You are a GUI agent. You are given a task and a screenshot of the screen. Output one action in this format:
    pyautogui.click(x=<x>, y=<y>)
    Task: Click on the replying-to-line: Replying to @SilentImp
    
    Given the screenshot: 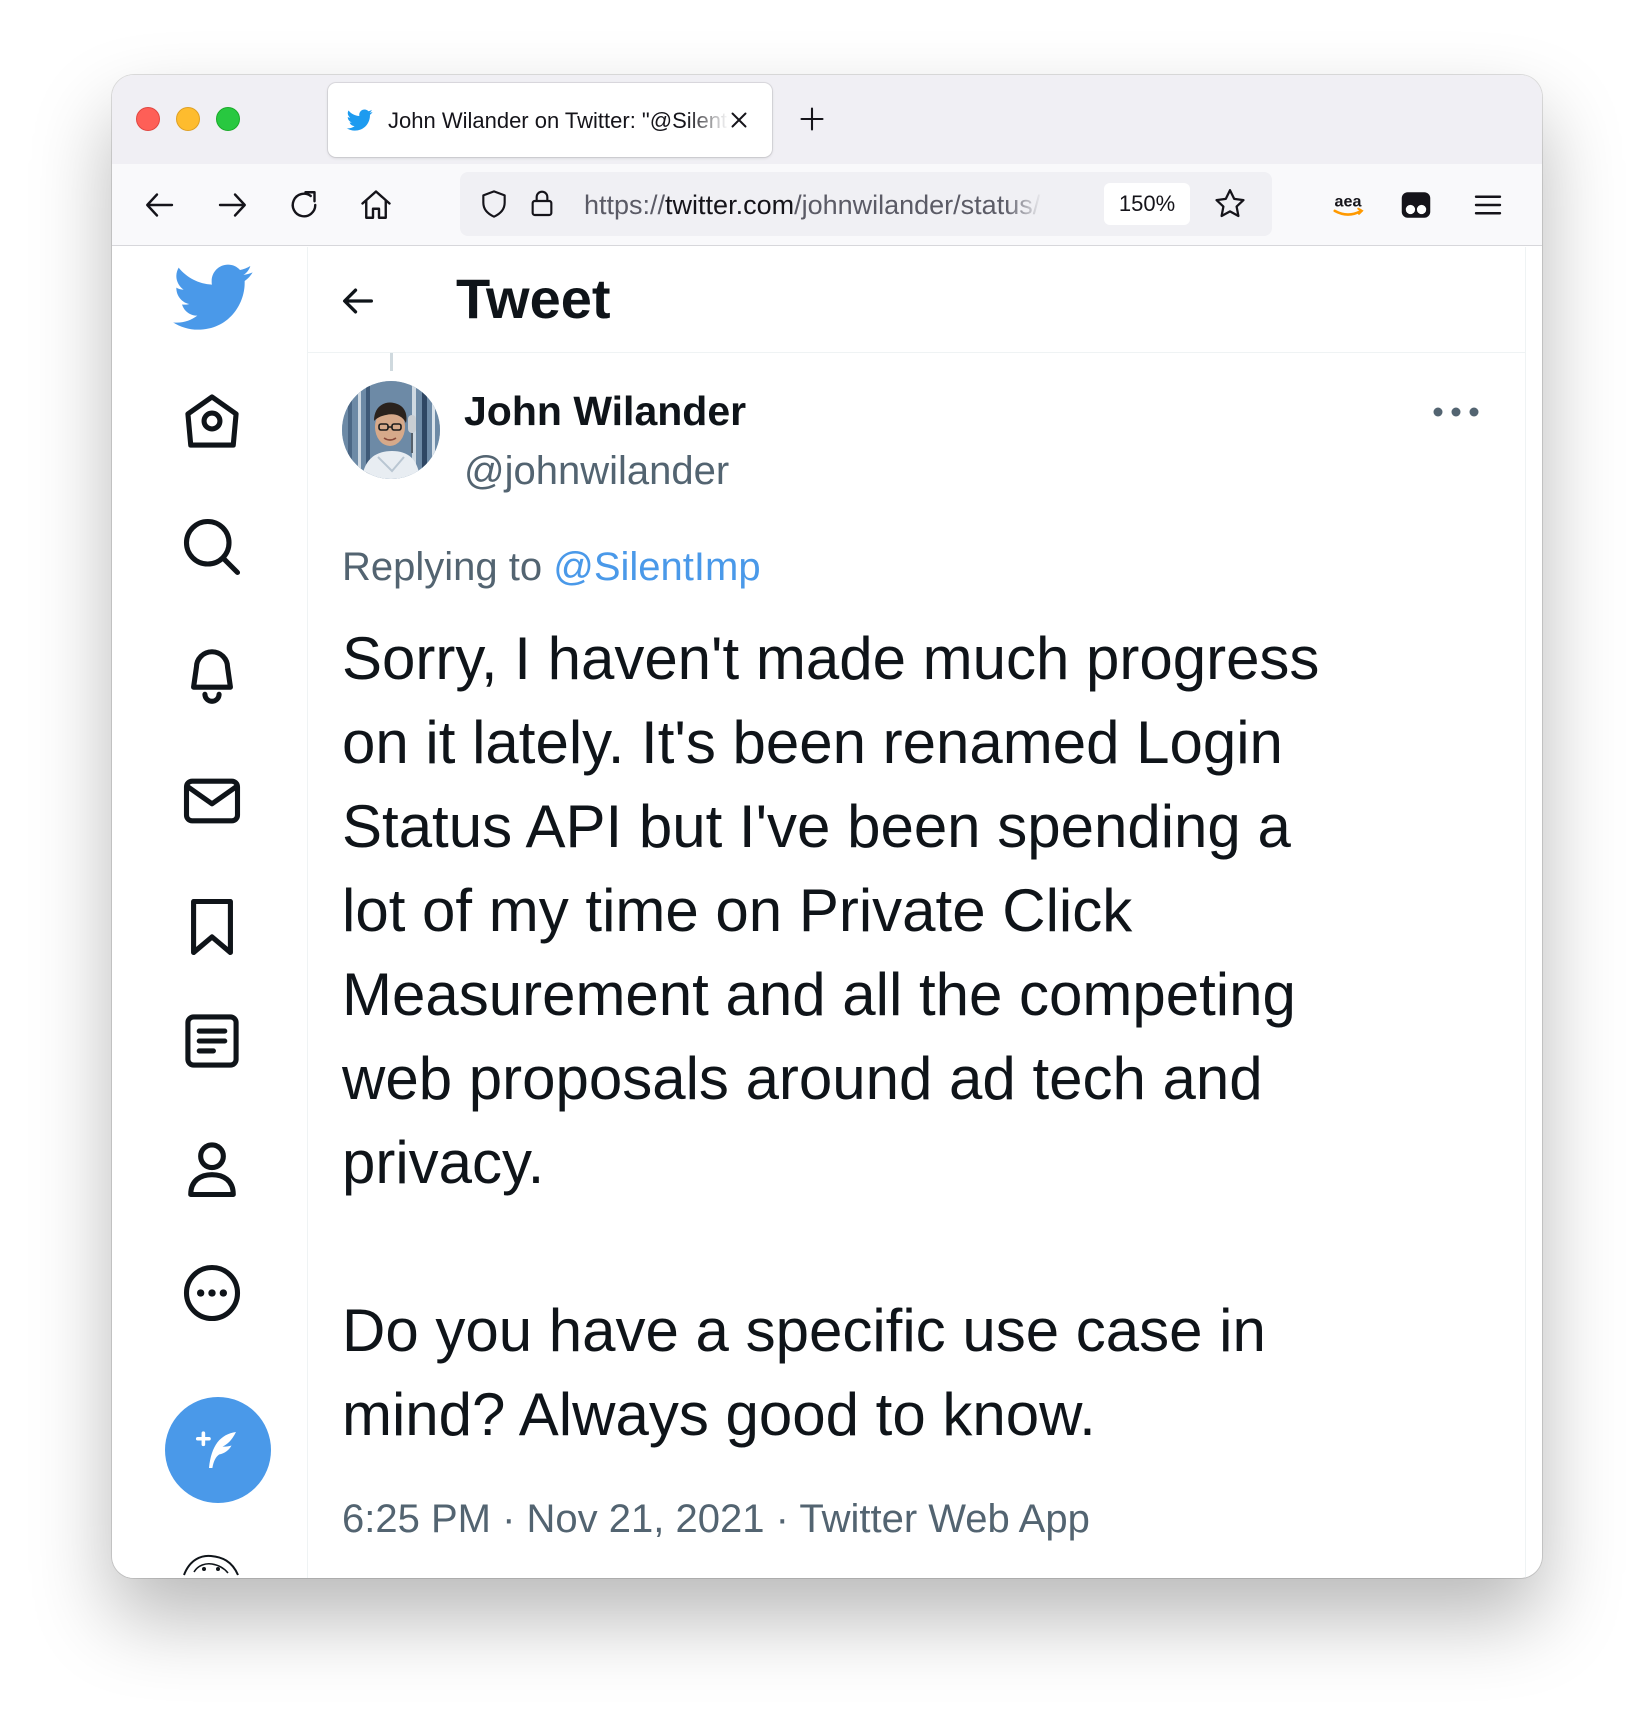 What is the action you would take?
    pyautogui.click(x=551, y=567)
    